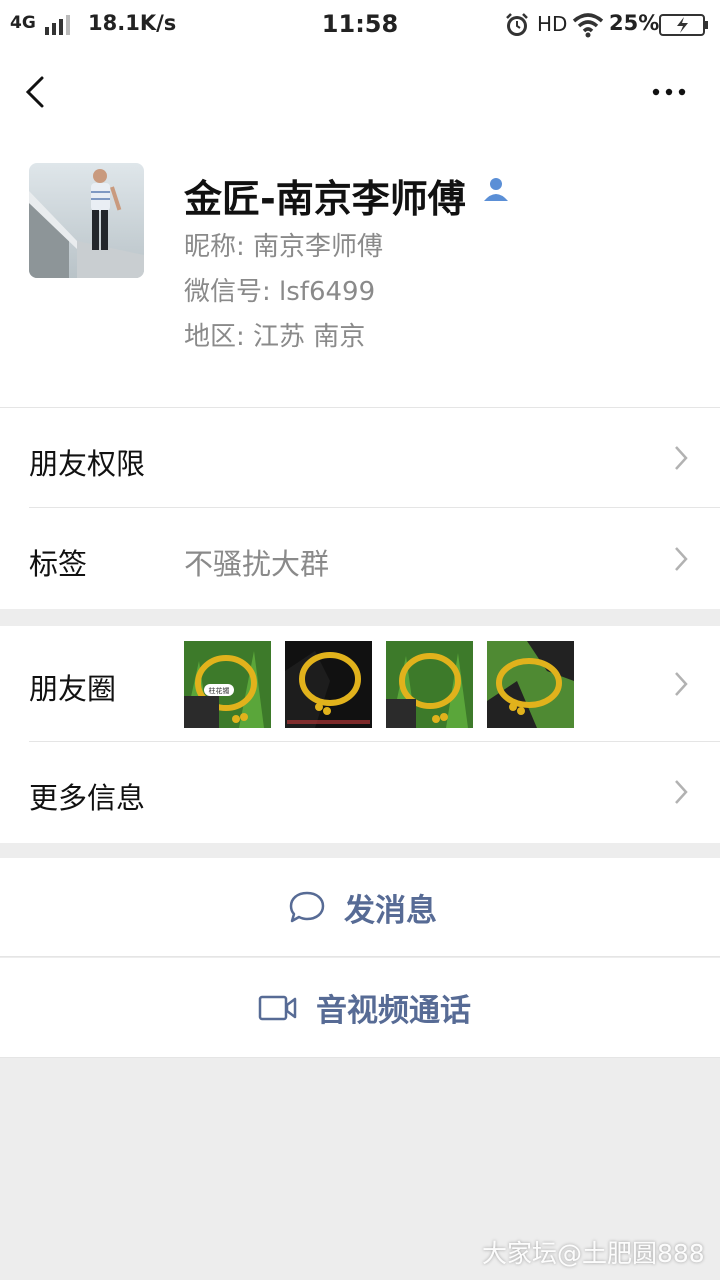 The height and width of the screenshot is (1280, 720). I want to click on tags-row: 标签 不骚扰大群, so click(360, 558).